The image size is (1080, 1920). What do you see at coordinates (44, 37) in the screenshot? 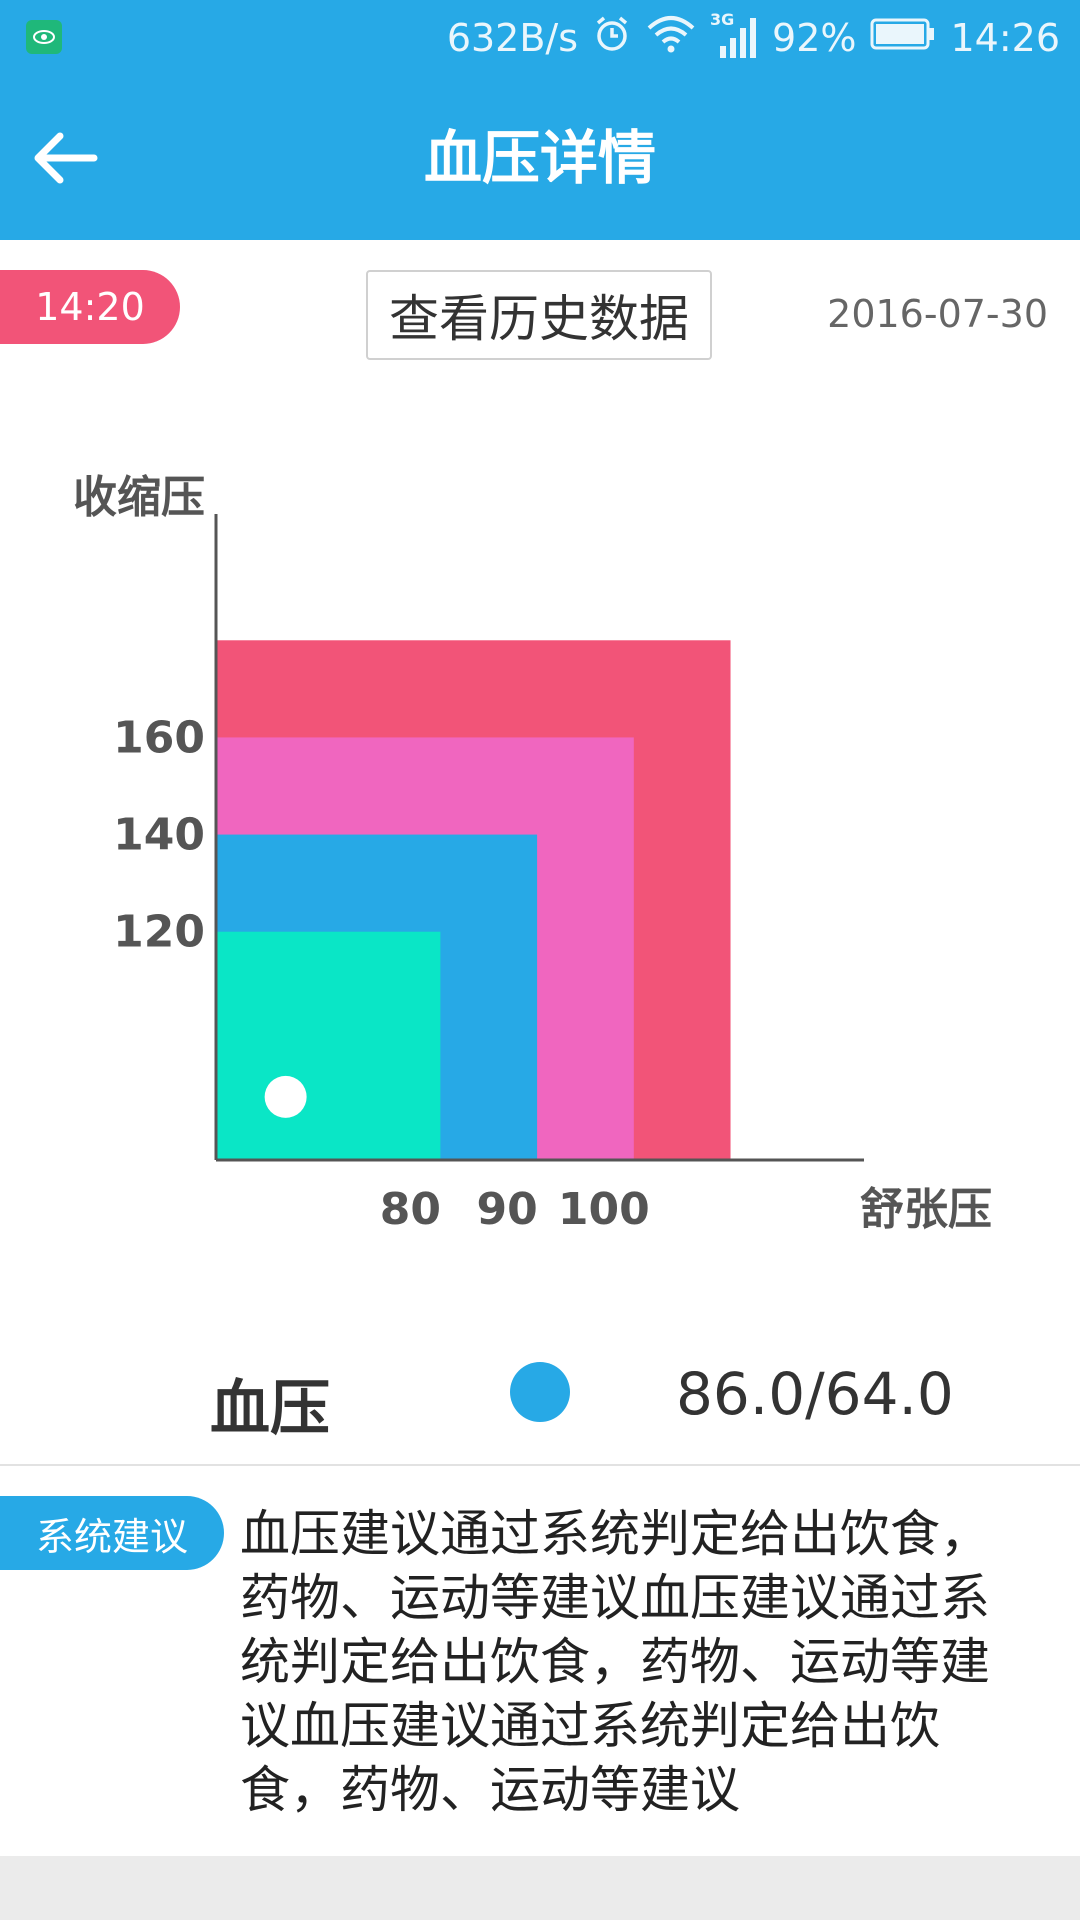
I see `eye-icon` at bounding box center [44, 37].